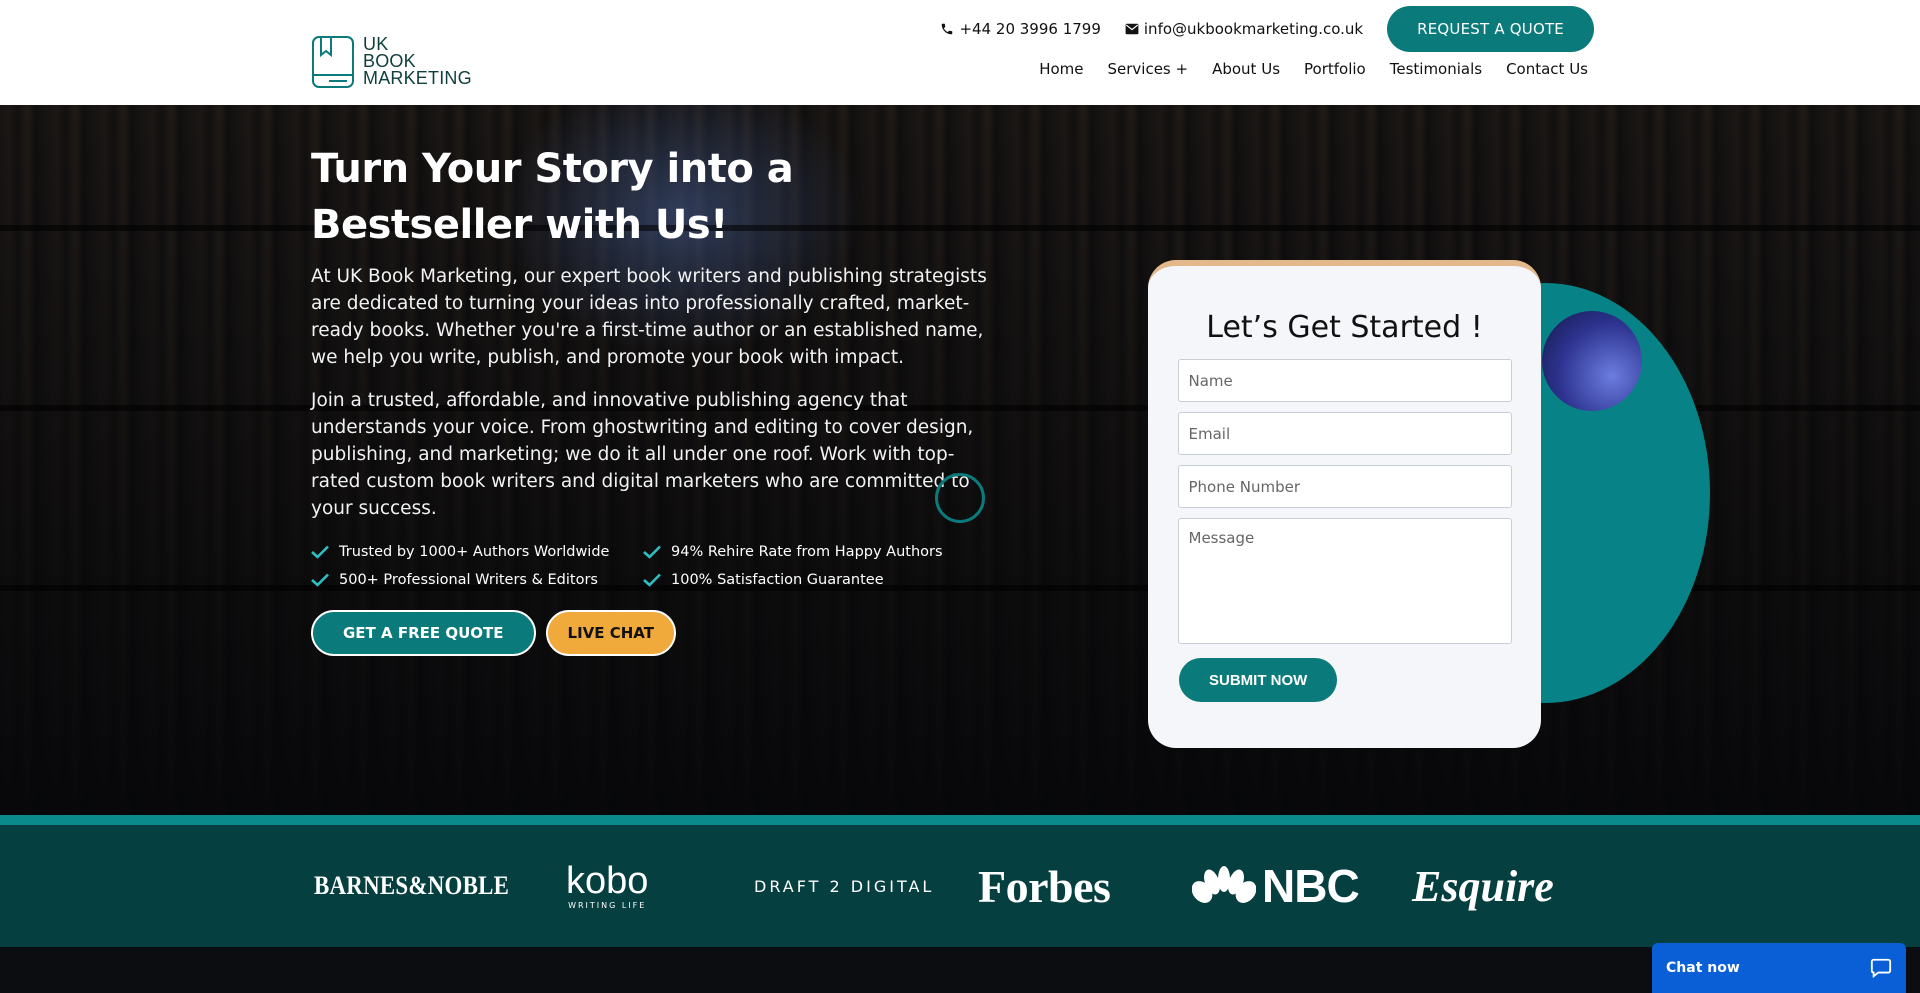  Describe the element at coordinates (1030, 29) in the screenshot. I see `phone-number: +44 20 3996 1799` at that location.